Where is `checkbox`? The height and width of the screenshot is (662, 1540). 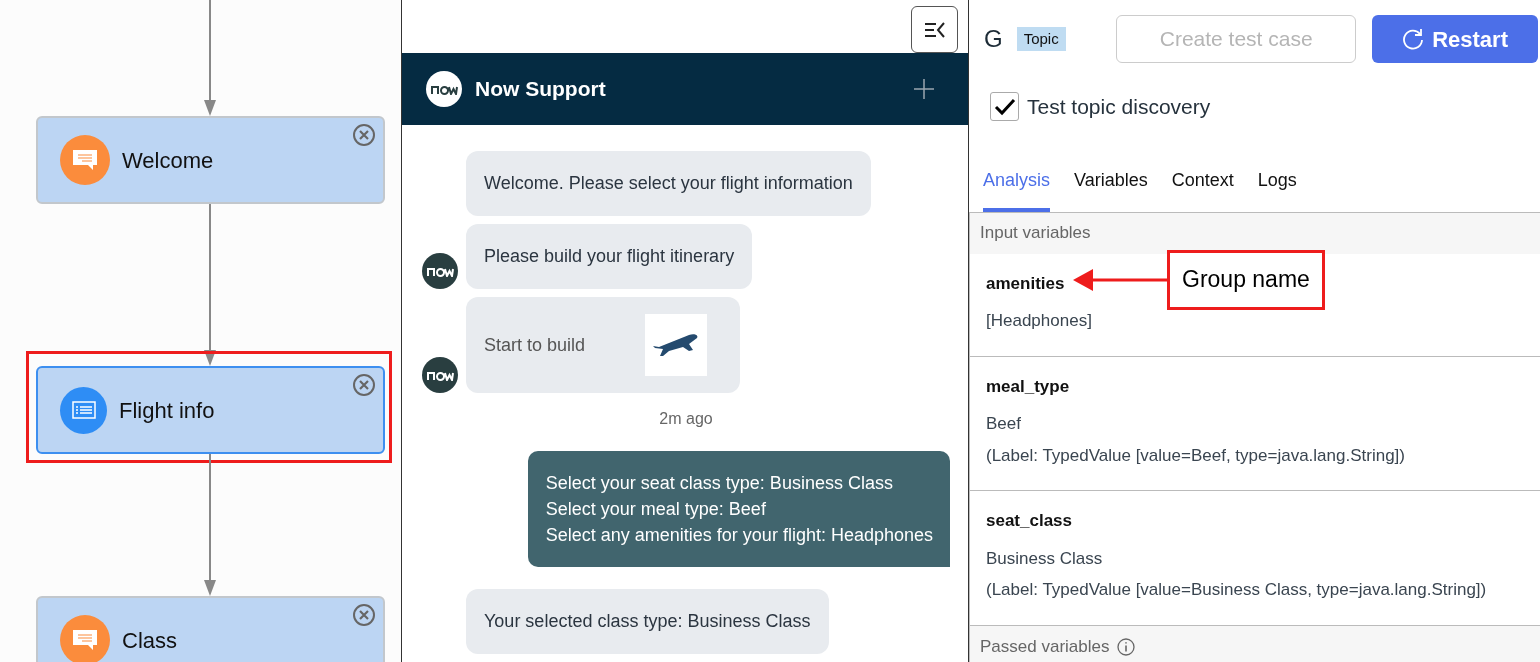
checkbox is located at coordinates (1004, 107).